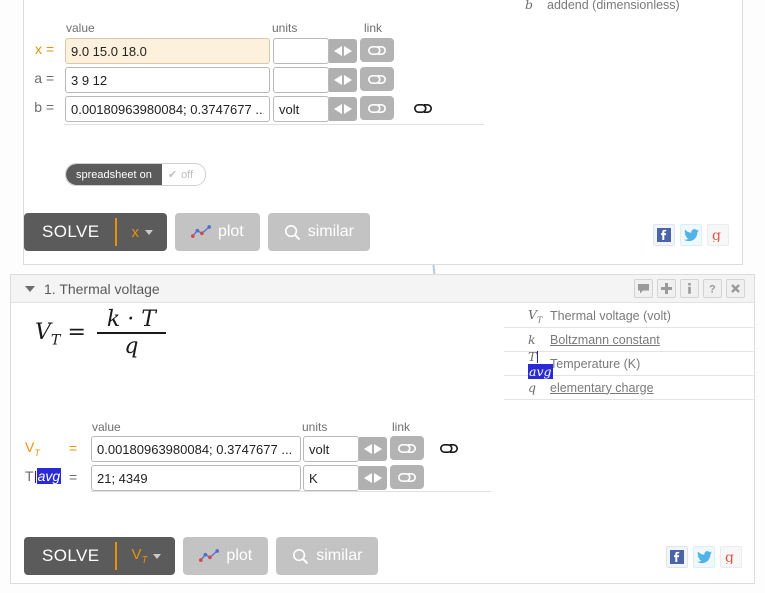 This screenshot has width=765, height=593. I want to click on solve-button-top: SOLVE x, so click(95, 232).